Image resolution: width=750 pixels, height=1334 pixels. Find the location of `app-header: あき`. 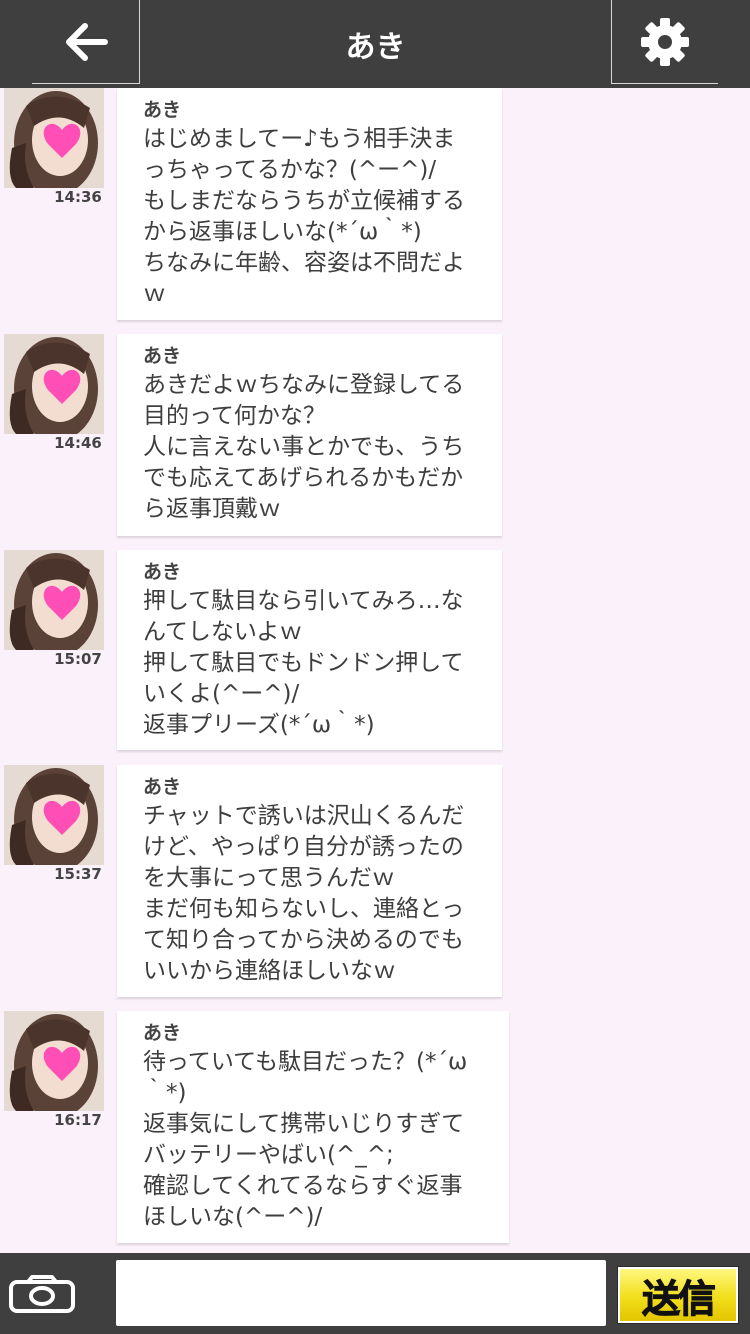

app-header: あき is located at coordinates (375, 44).